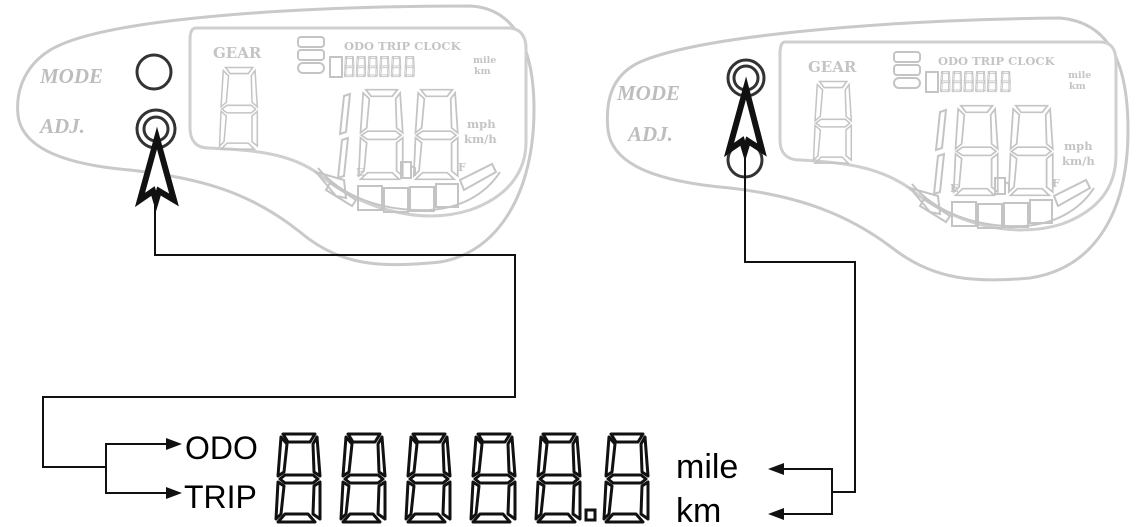 The width and height of the screenshot is (1142, 527). What do you see at coordinates (71, 76) in the screenshot?
I see `mode-label-left: MODE` at bounding box center [71, 76].